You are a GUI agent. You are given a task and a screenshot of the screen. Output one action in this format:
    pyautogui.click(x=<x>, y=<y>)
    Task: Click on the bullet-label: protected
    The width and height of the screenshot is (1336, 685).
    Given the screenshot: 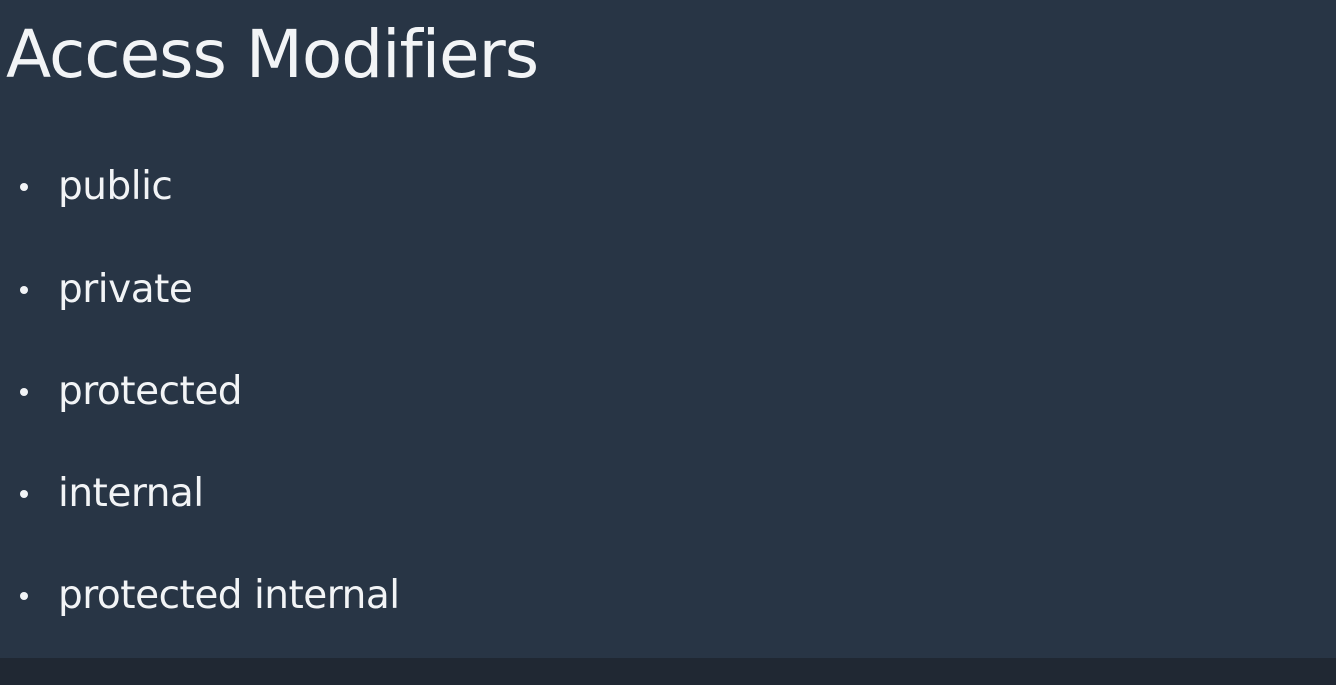 What is the action you would take?
    pyautogui.click(x=150, y=391)
    